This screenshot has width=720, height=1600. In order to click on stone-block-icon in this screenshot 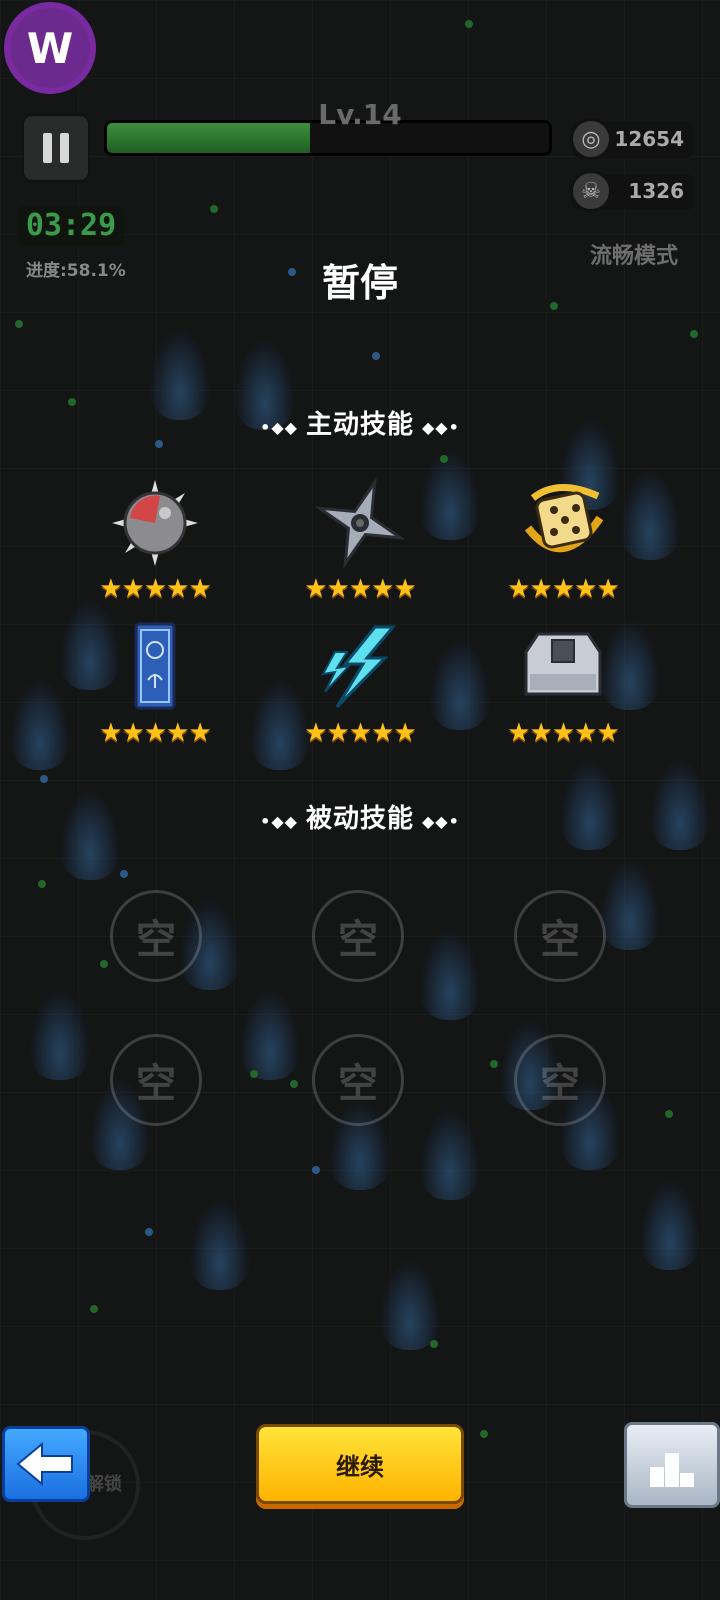, I will do `click(563, 667)`.